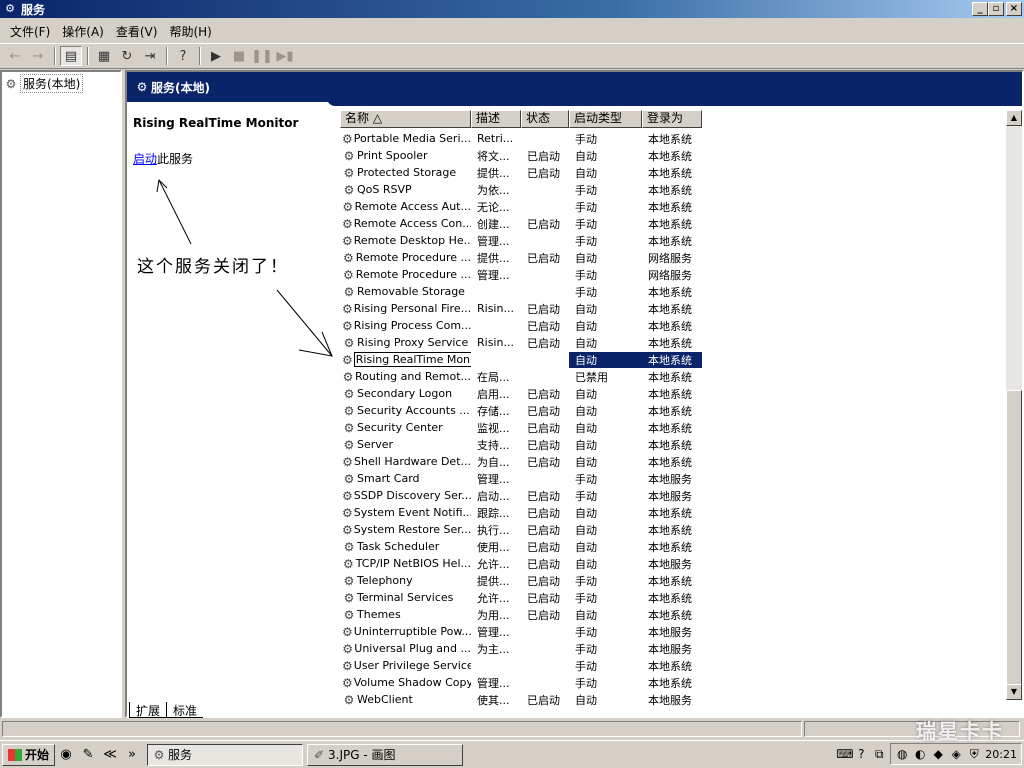 This screenshot has height=768, width=1024. What do you see at coordinates (521, 631) in the screenshot?
I see `table-row: ⚙ Uninterruptible Pow... 管理... 手动 本地服务` at bounding box center [521, 631].